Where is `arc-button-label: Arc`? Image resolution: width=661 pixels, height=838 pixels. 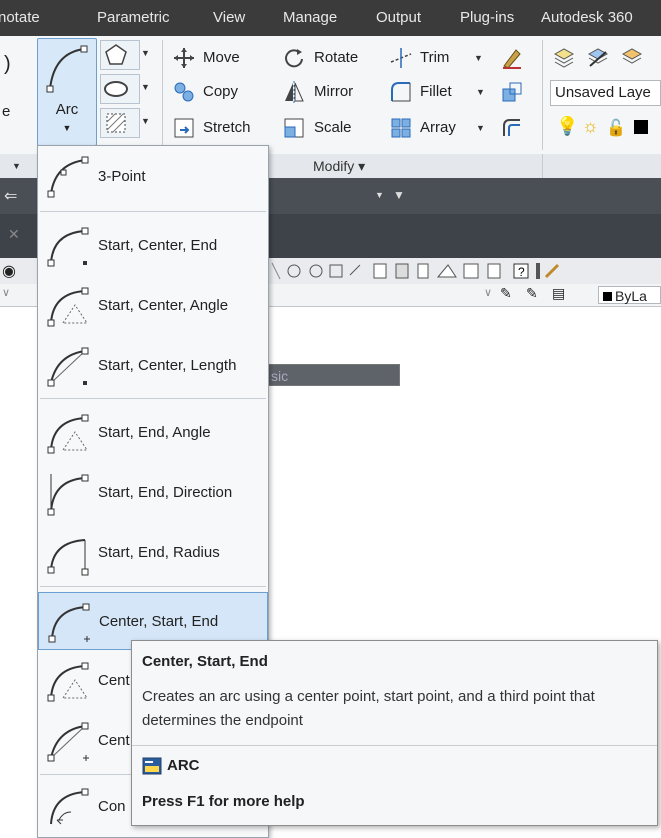 arc-button-label: Arc is located at coordinates (67, 109).